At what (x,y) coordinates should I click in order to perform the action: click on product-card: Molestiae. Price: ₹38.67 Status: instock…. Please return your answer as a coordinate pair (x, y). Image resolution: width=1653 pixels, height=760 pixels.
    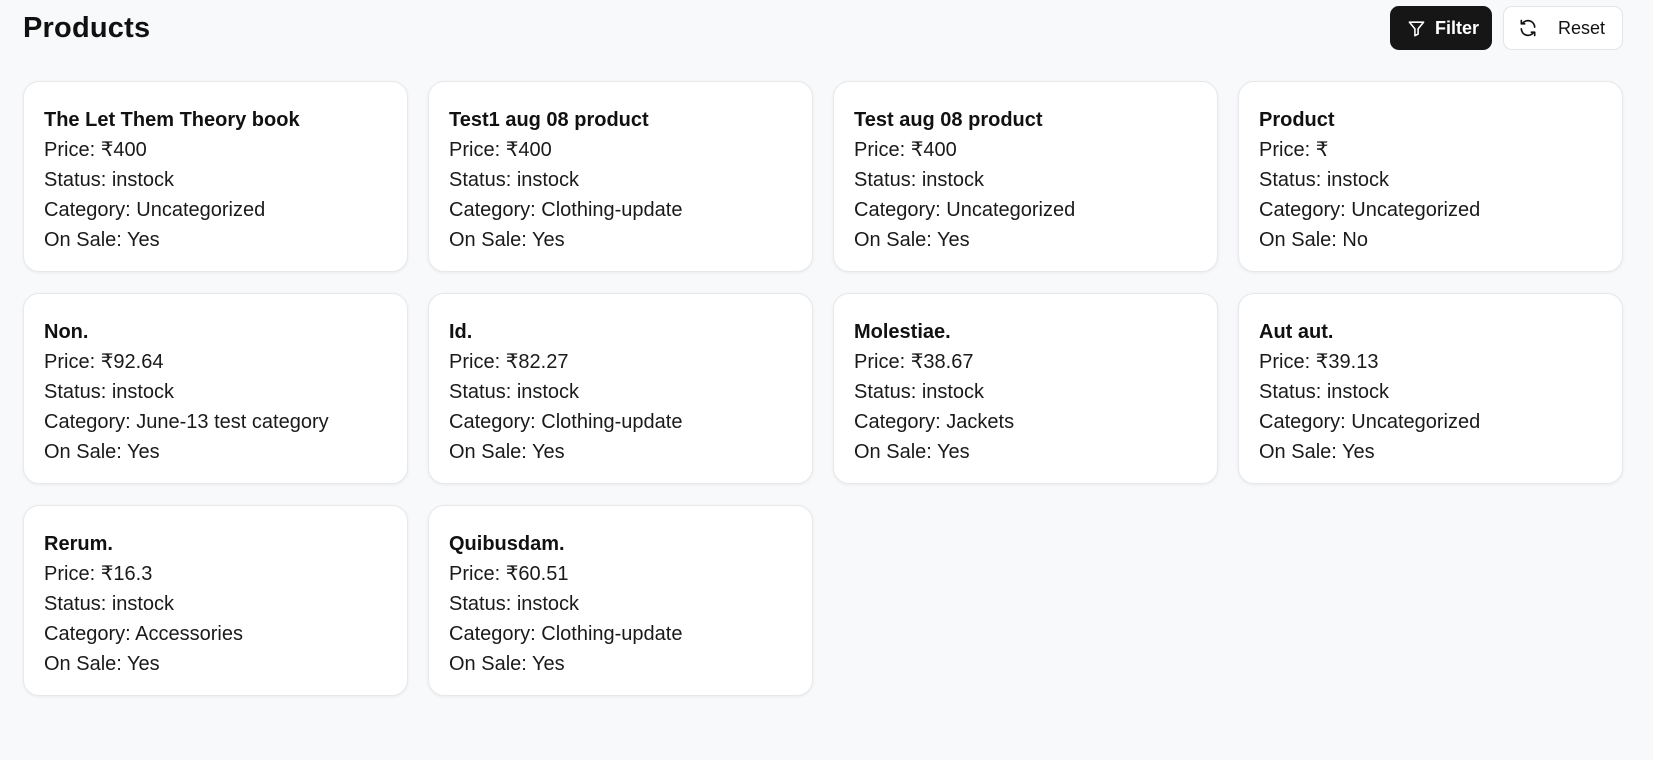
    Looking at the image, I should click on (1025, 388).